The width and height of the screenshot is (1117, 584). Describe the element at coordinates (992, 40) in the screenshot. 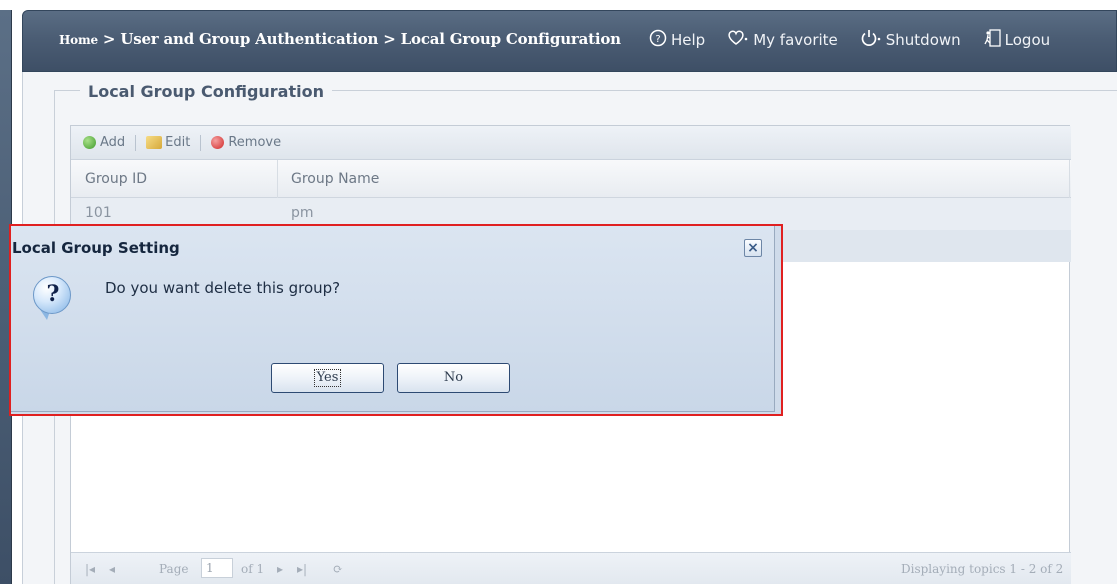

I see `logout-icon` at that location.